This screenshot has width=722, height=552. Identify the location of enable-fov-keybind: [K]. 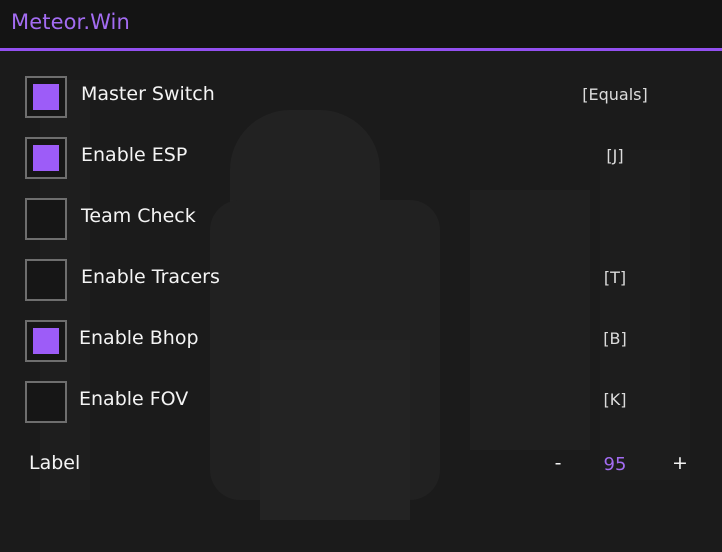
(615, 399).